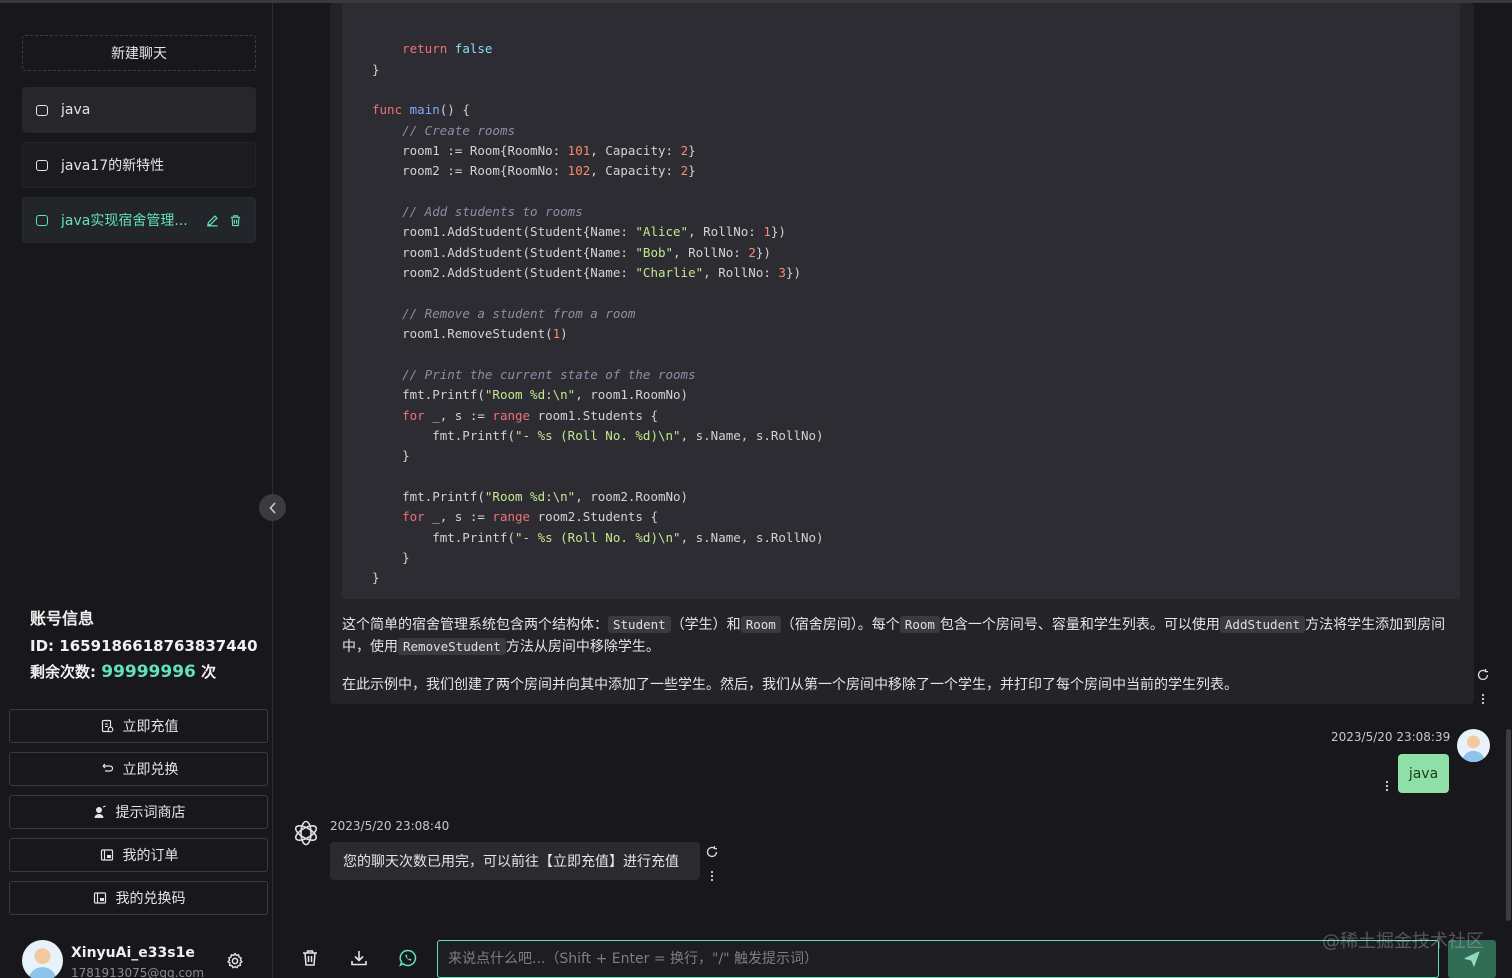  I want to click on para-text: （宿舍房间）。每个, so click(840, 625).